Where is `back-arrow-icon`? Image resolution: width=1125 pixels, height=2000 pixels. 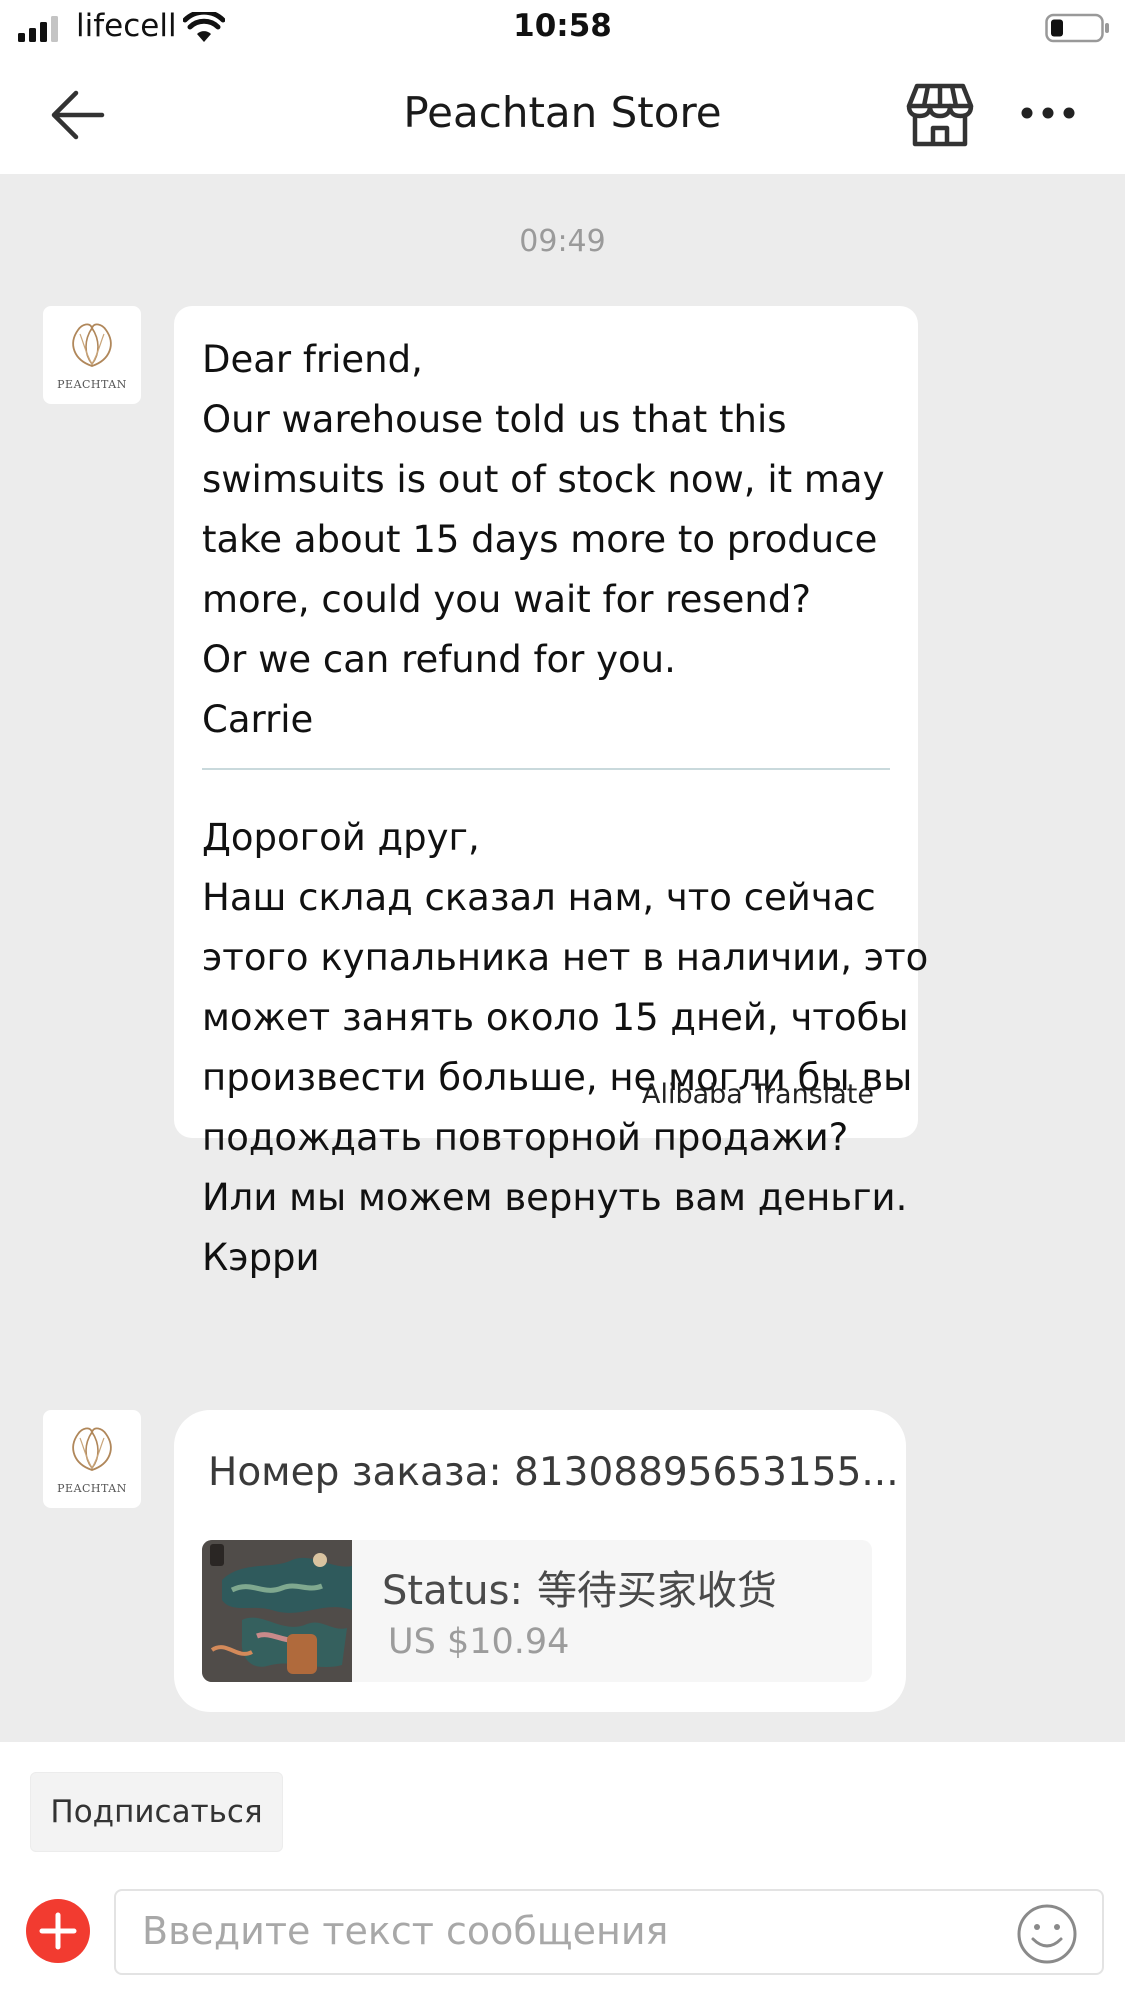 back-arrow-icon is located at coordinates (78, 115).